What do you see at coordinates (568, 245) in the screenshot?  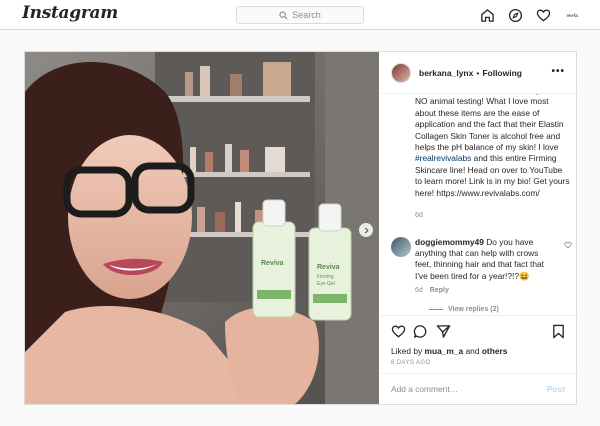 I see `comment-like-heart-icon` at bounding box center [568, 245].